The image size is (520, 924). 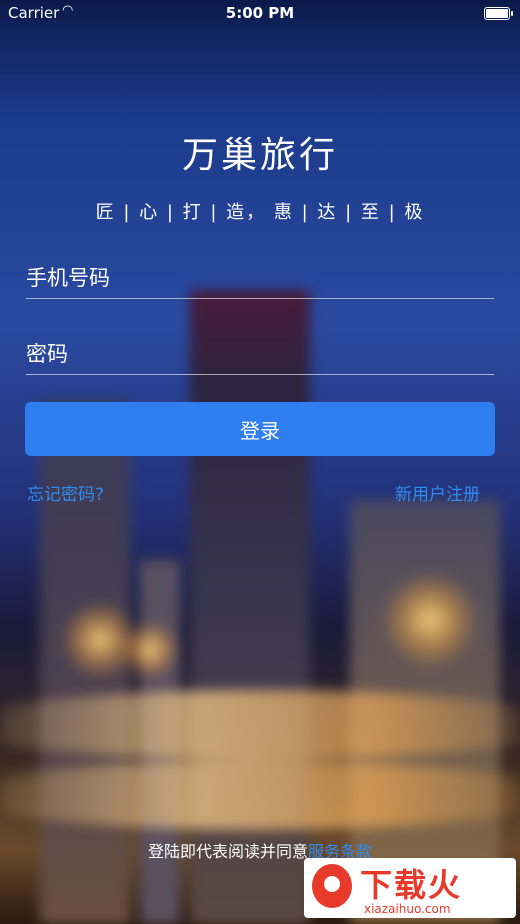 I want to click on watermark-url: xiazaihuo.com, so click(x=407, y=909).